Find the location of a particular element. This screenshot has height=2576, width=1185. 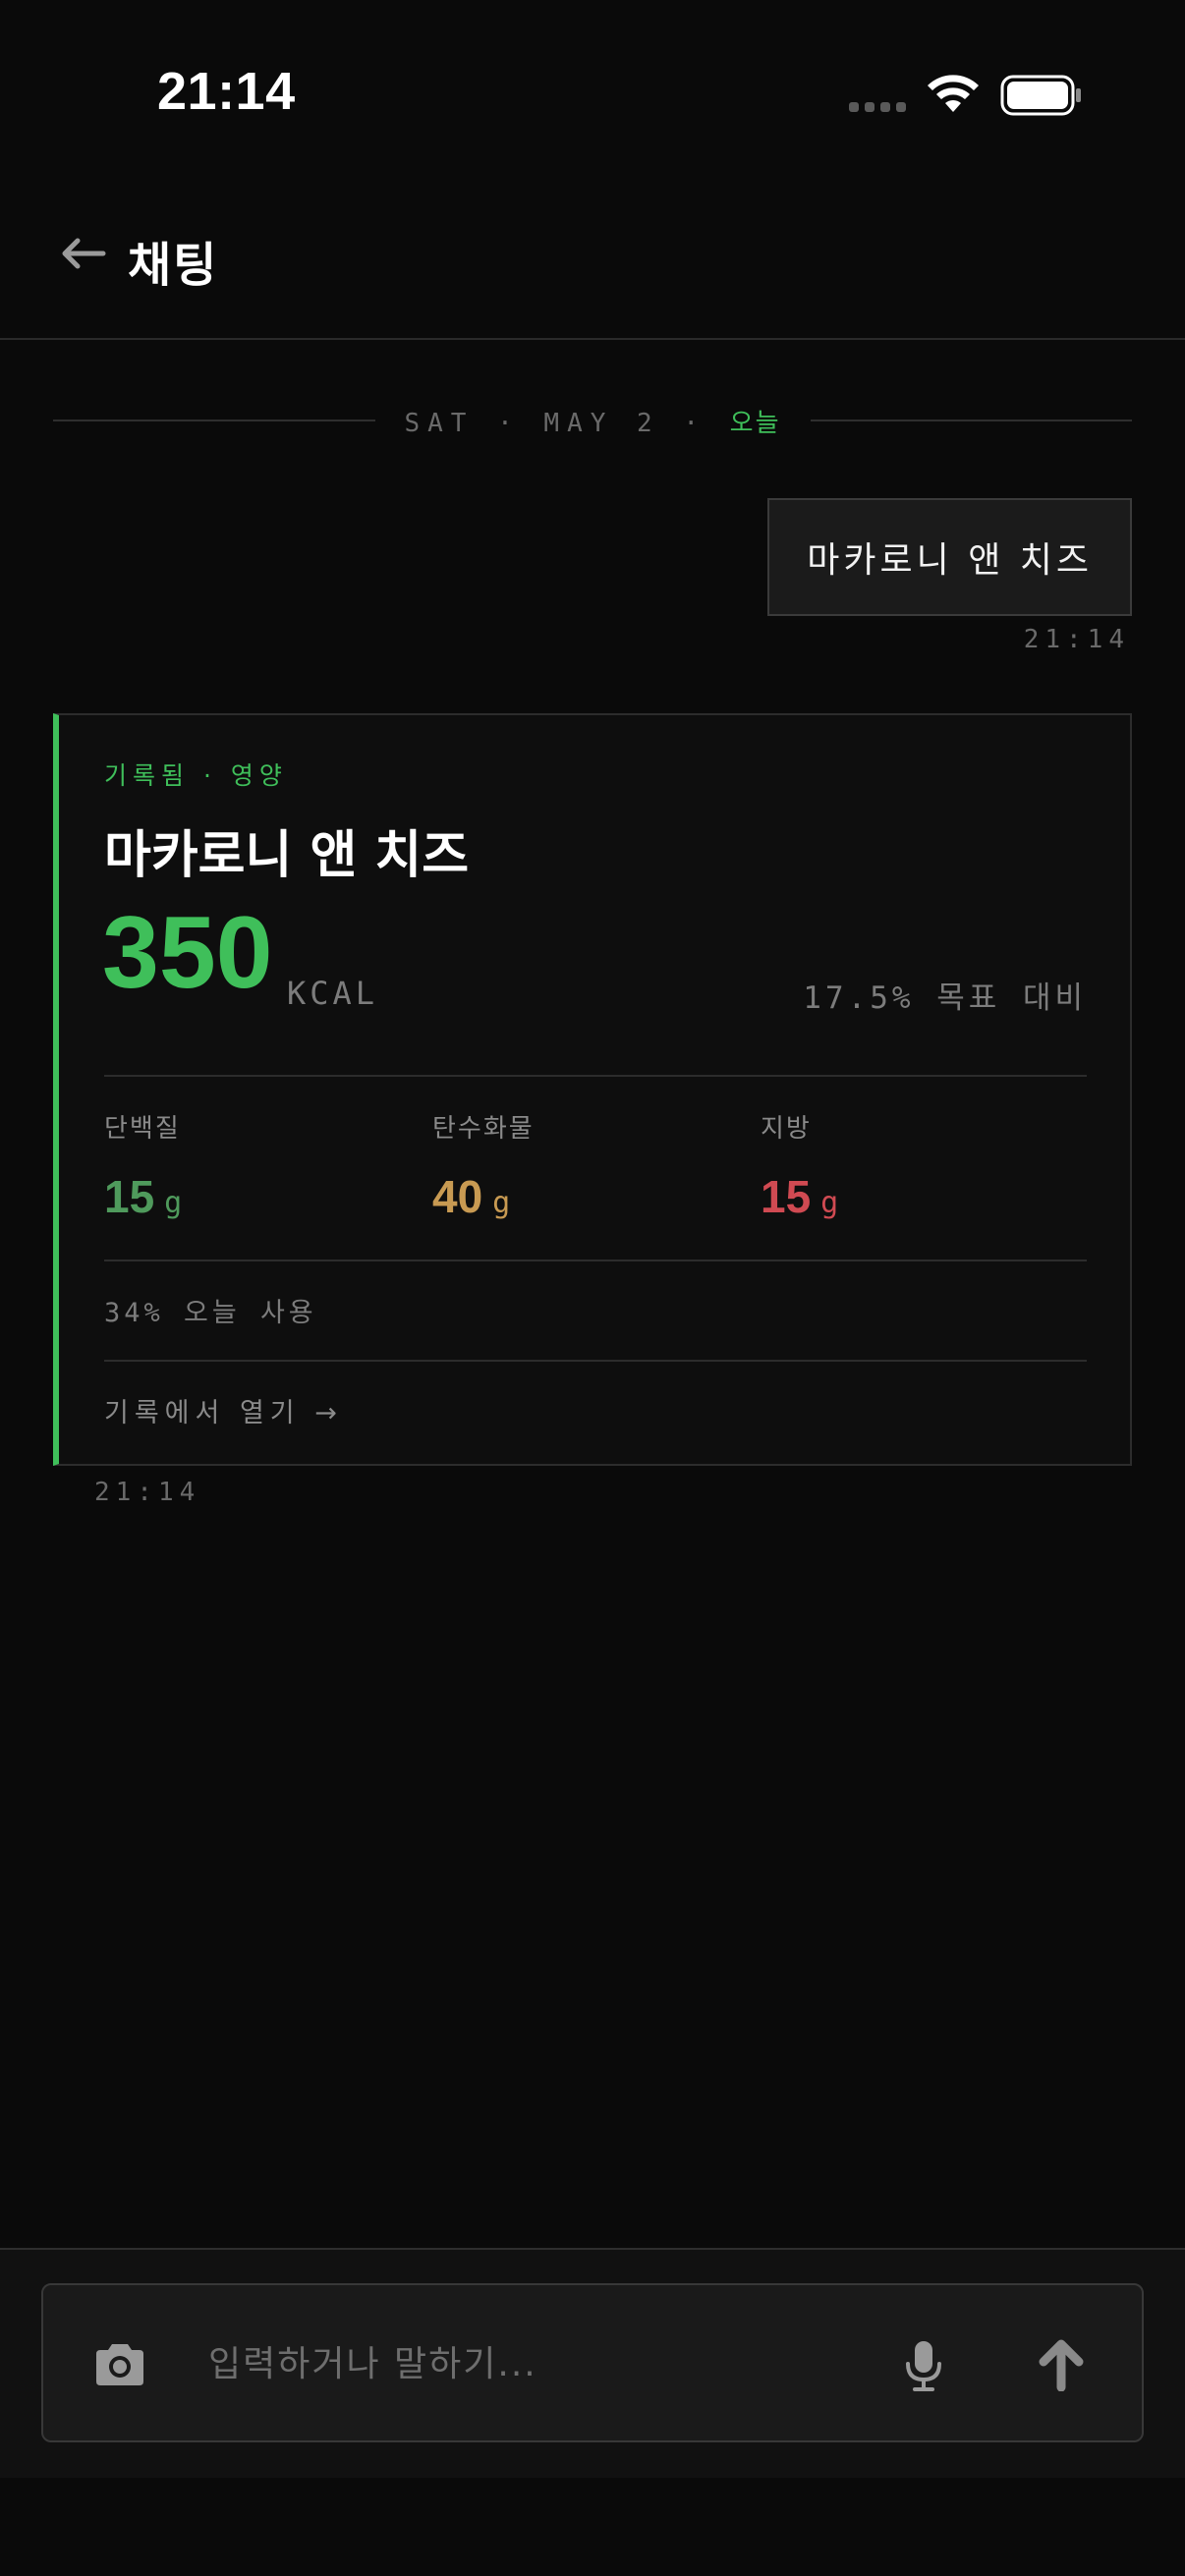

card-title: 마카로니 앤 치즈 is located at coordinates (287, 855).